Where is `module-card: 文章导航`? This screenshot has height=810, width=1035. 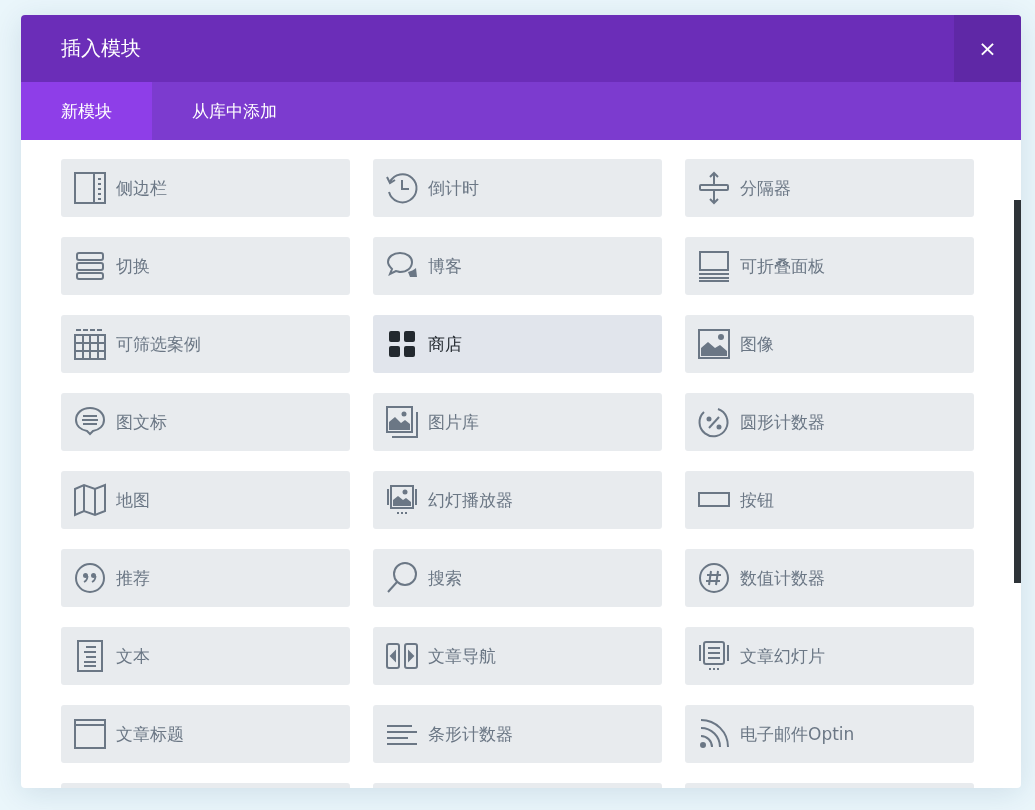
module-card: 文章导航 is located at coordinates (517, 656).